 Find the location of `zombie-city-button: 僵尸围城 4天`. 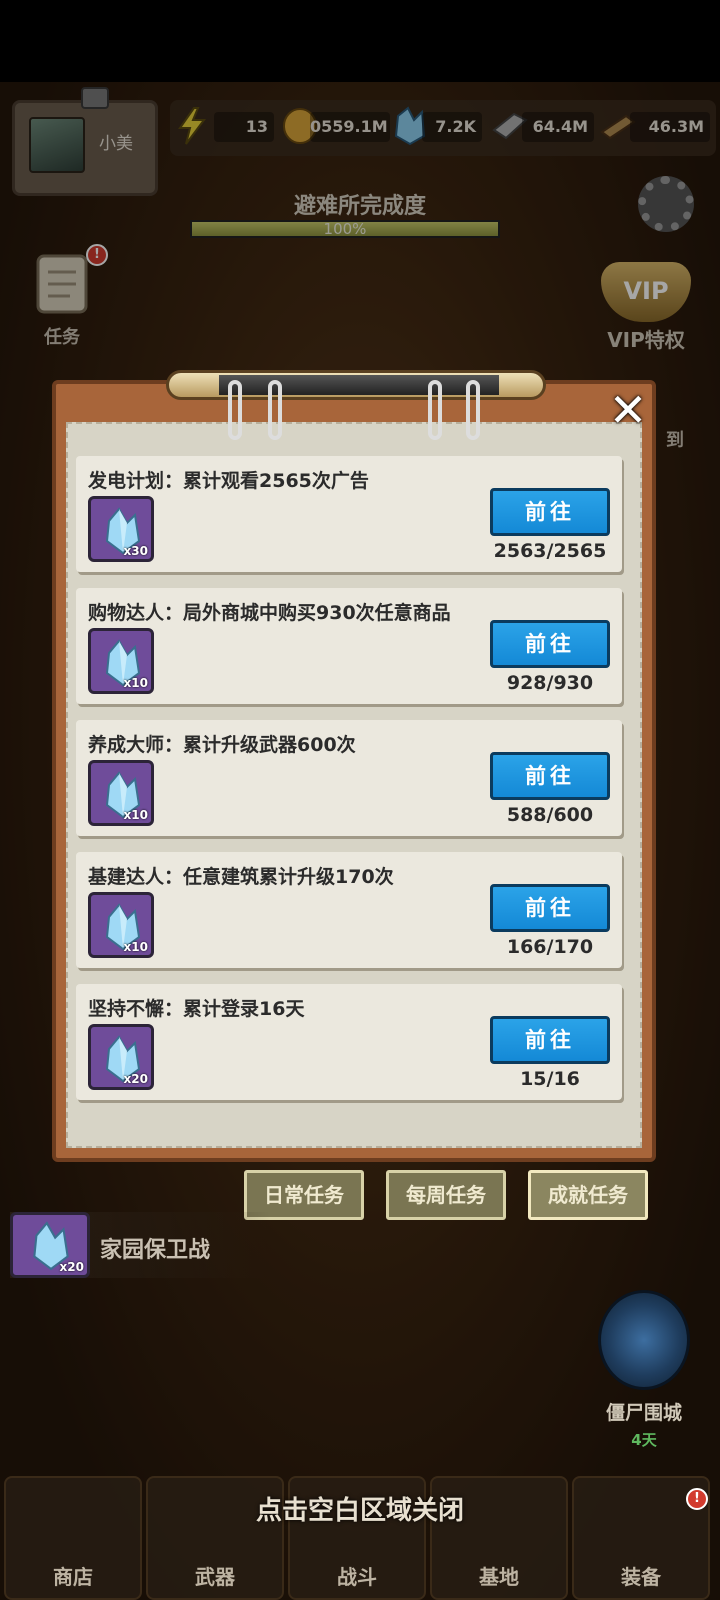

zombie-city-button: 僵尸围城 4天 is located at coordinates (644, 1370).